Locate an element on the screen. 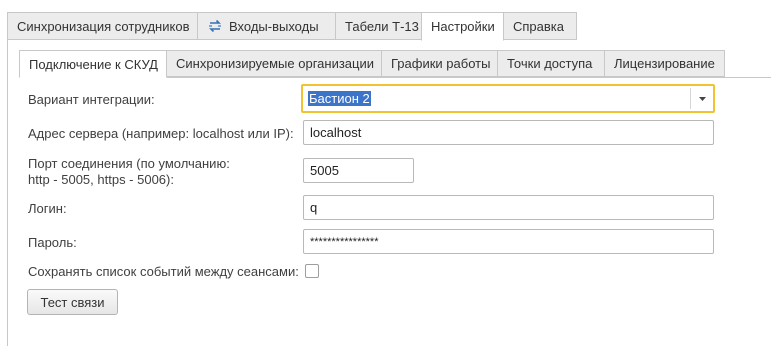  tab-timesheets-t13: Табели Т-13 is located at coordinates (378, 26).